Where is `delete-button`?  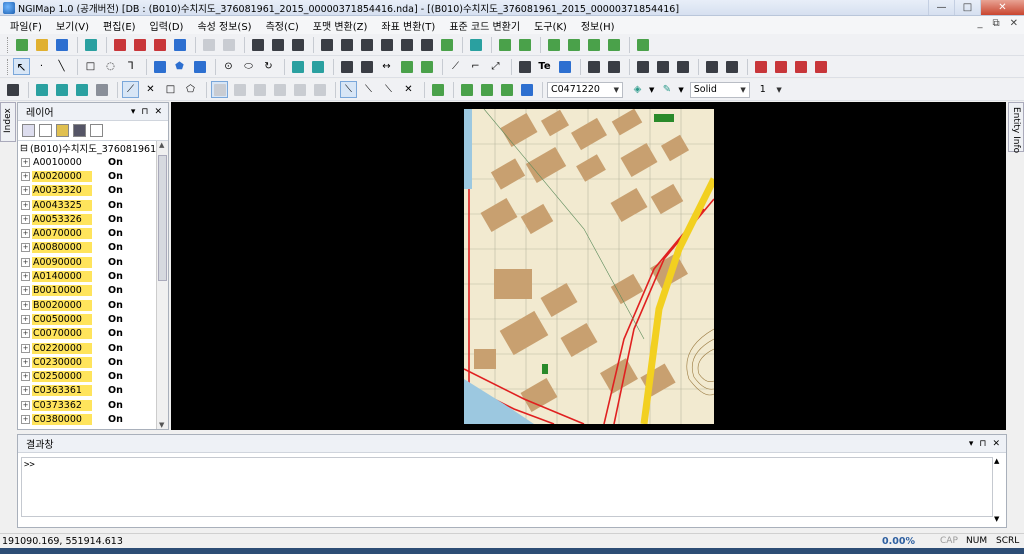 delete-button is located at coordinates (426, 44).